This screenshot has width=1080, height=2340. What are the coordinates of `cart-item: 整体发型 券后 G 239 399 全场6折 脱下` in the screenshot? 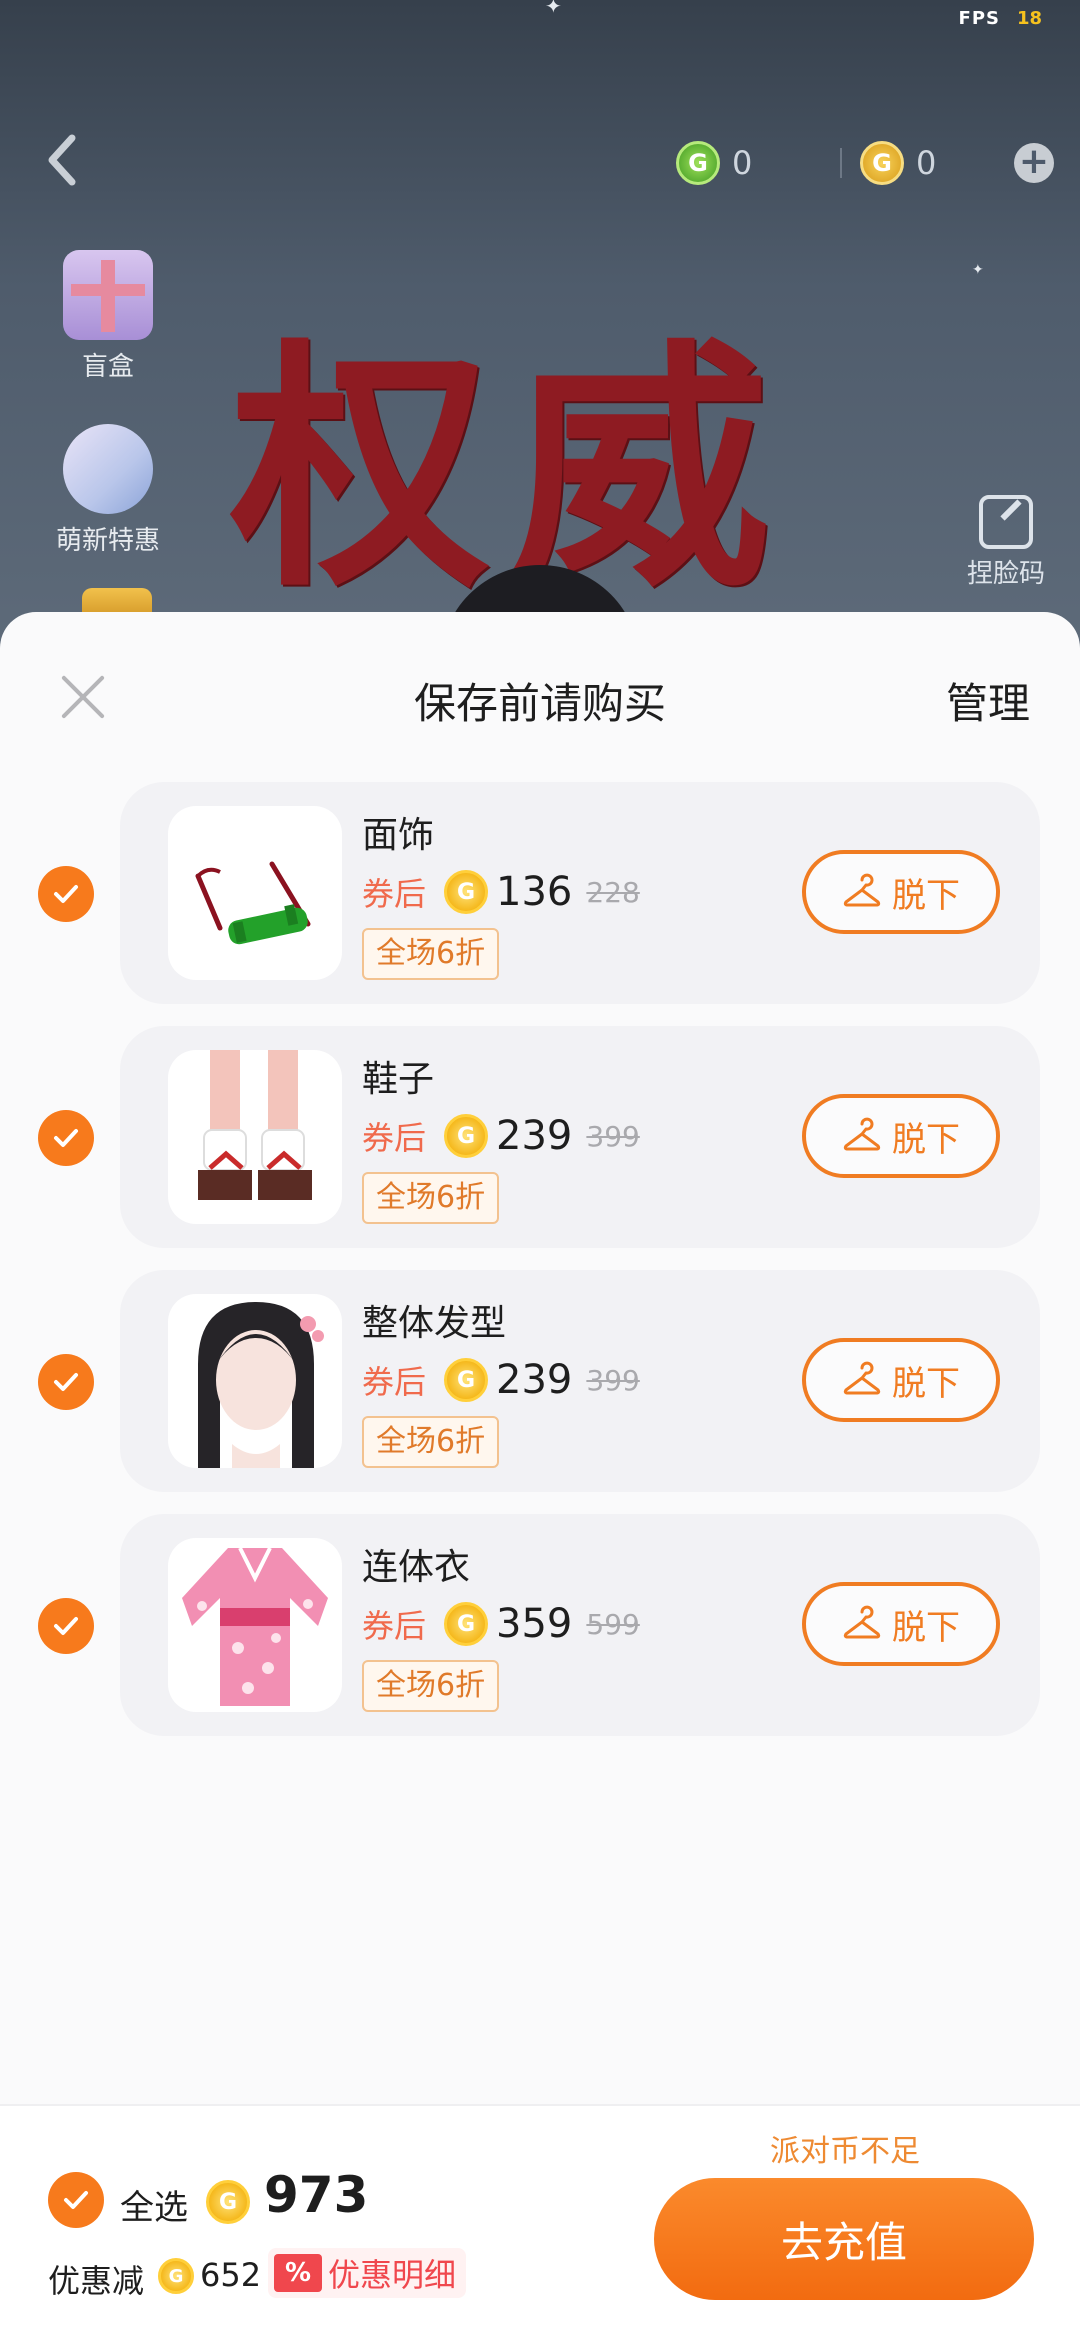 It's located at (540, 1381).